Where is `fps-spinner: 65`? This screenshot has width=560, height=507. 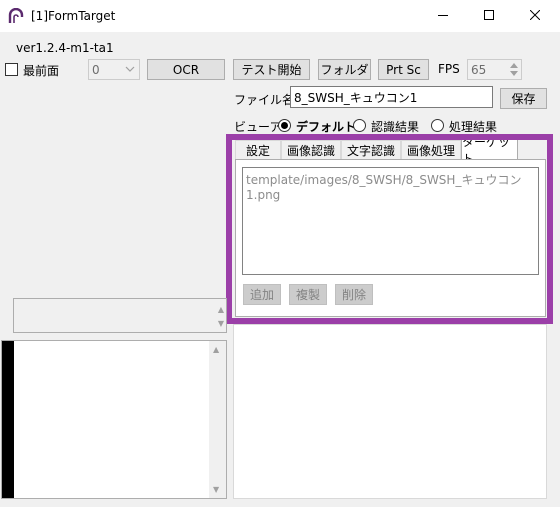
fps-spinner: 65 is located at coordinates (494, 69).